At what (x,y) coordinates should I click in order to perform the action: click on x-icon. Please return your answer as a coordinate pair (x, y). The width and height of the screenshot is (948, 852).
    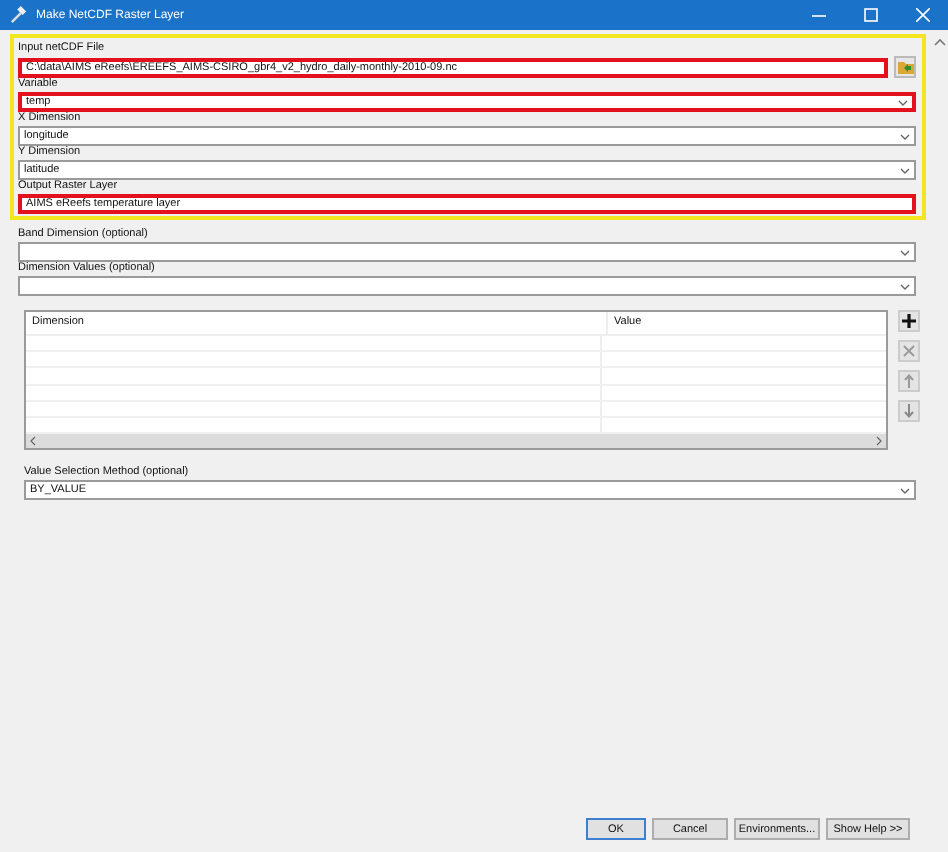
    Looking at the image, I should click on (909, 351).